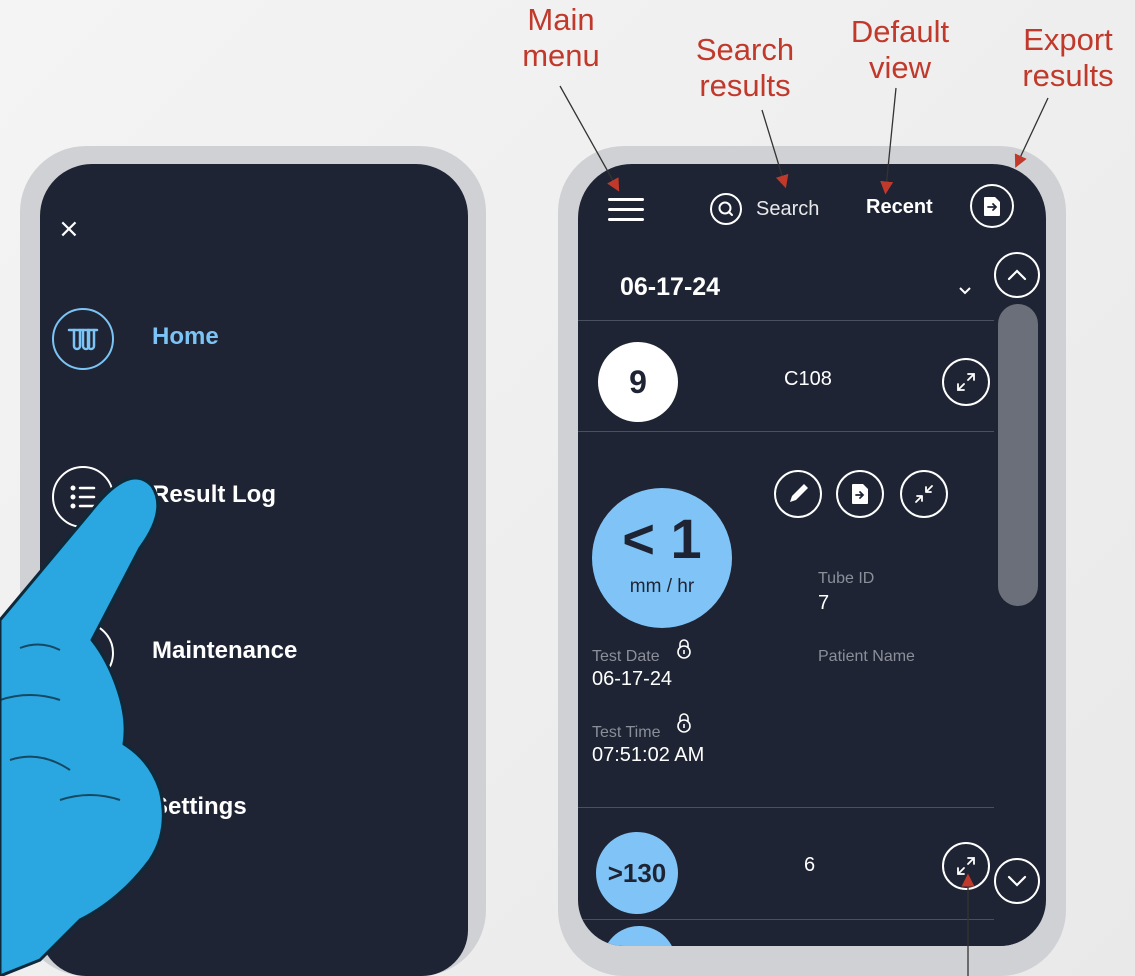  What do you see at coordinates (83, 653) in the screenshot?
I see `maintenance-icon` at bounding box center [83, 653].